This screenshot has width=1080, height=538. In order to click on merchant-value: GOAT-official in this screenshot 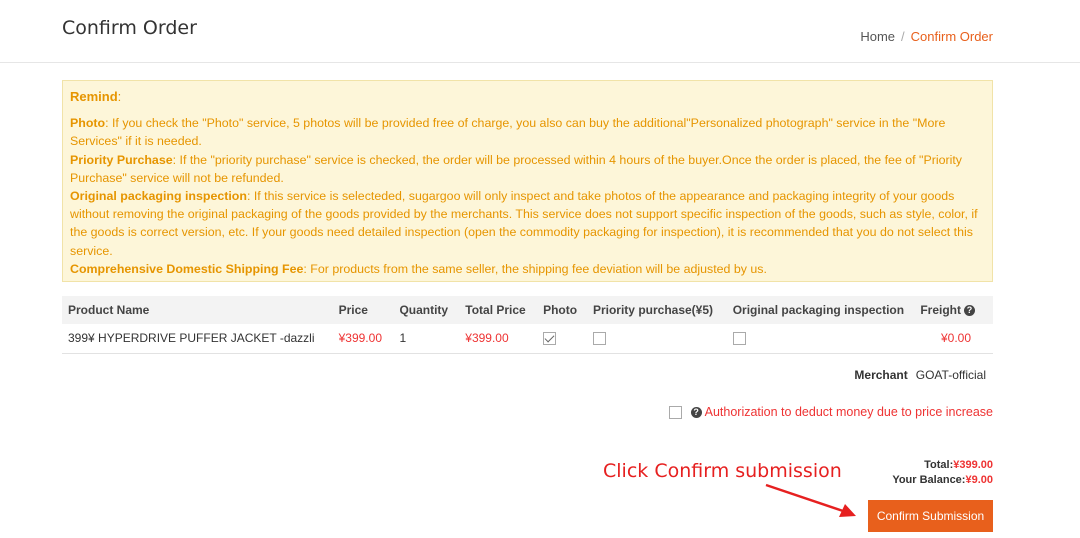, I will do `click(950, 375)`.